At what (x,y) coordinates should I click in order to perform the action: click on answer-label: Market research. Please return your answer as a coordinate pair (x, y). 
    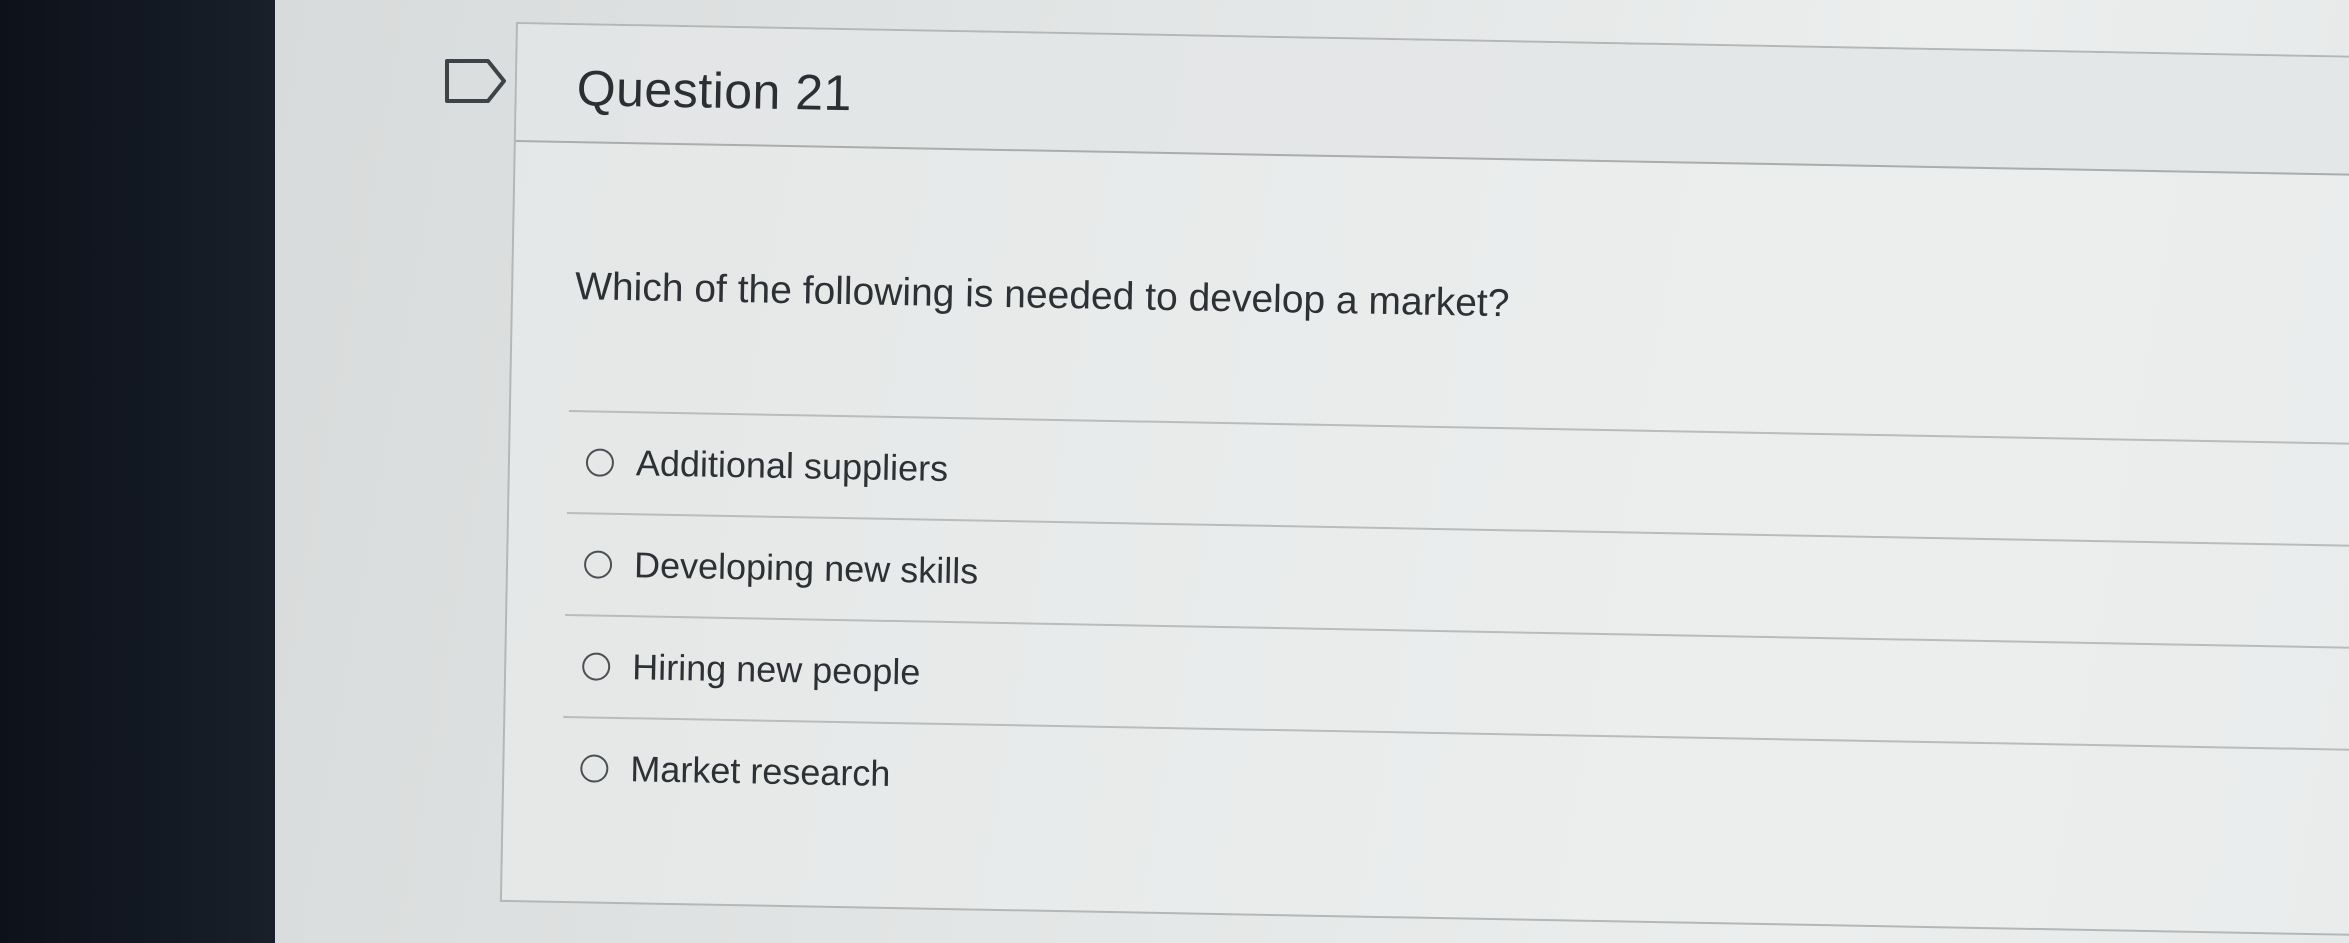
    Looking at the image, I should click on (760, 771).